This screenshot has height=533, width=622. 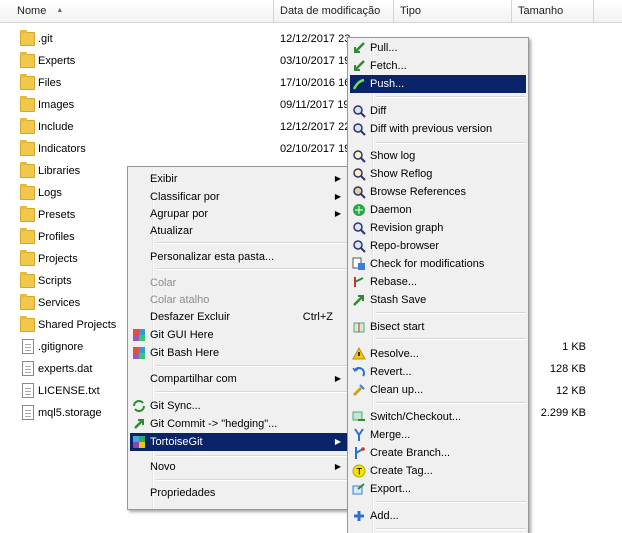 I want to click on menu-item-browse-references: Browse References, so click(x=438, y=192).